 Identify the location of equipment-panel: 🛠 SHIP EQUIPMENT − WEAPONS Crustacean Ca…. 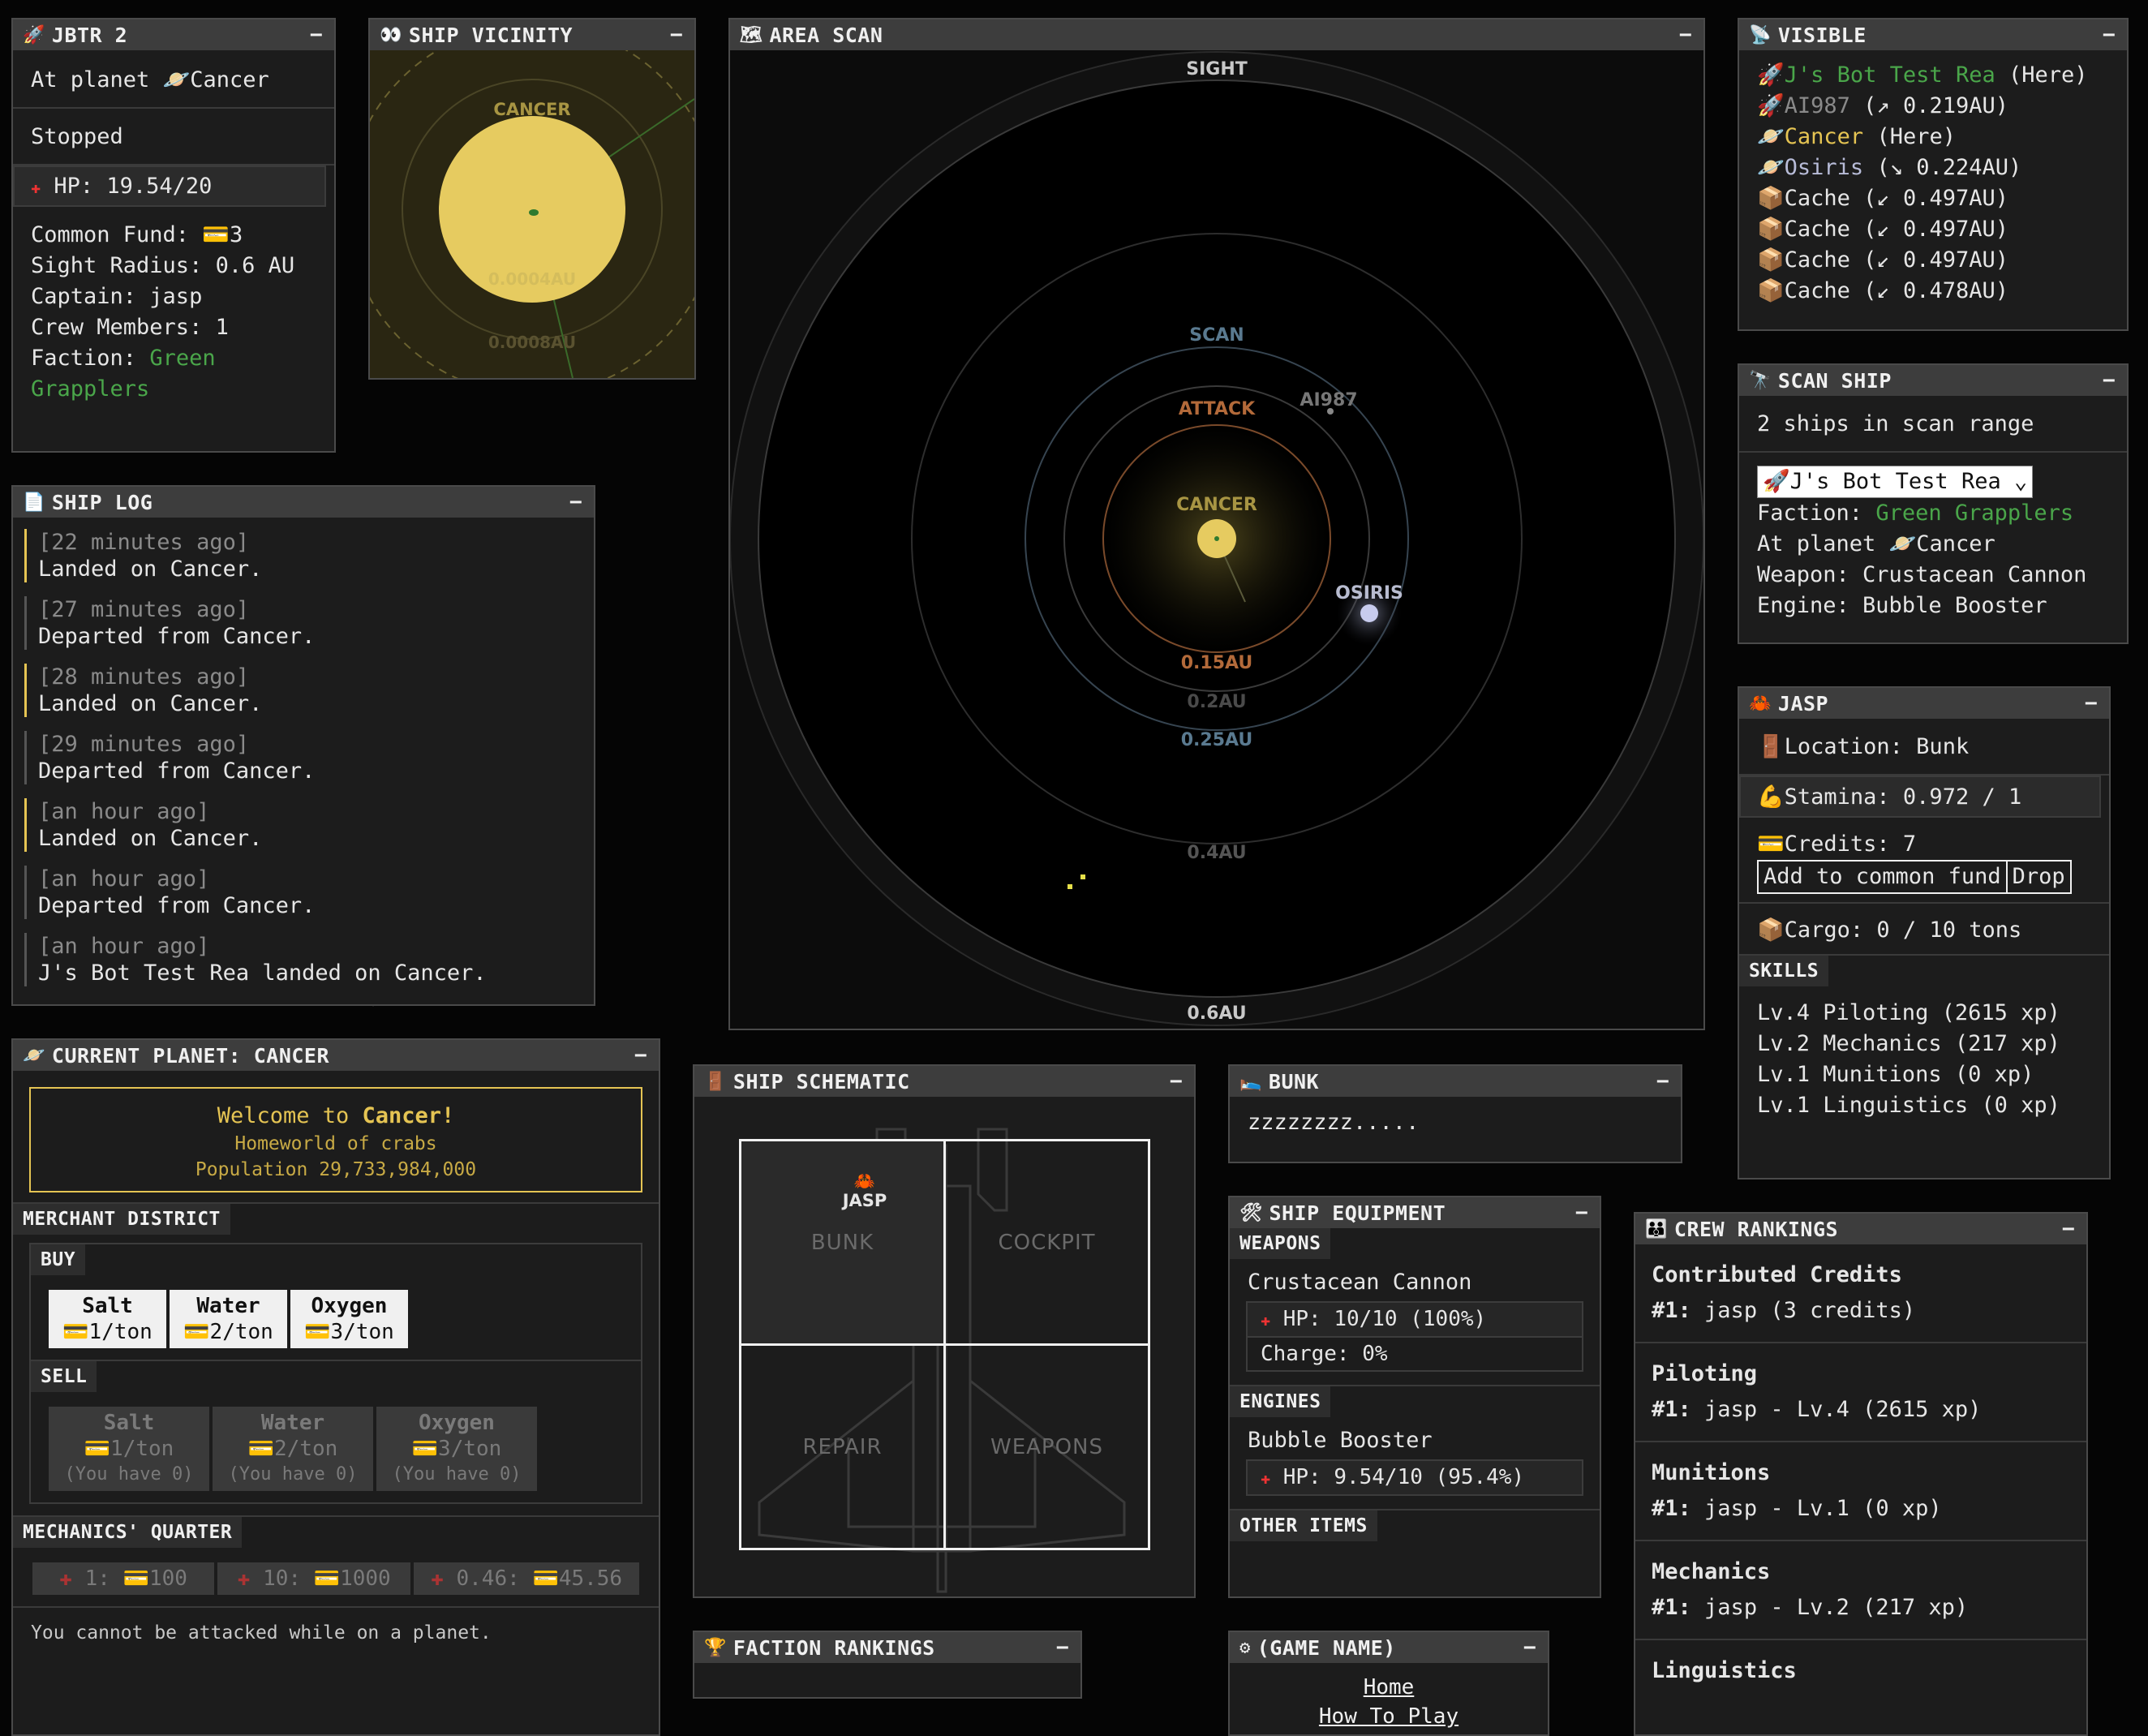
(1414, 1397).